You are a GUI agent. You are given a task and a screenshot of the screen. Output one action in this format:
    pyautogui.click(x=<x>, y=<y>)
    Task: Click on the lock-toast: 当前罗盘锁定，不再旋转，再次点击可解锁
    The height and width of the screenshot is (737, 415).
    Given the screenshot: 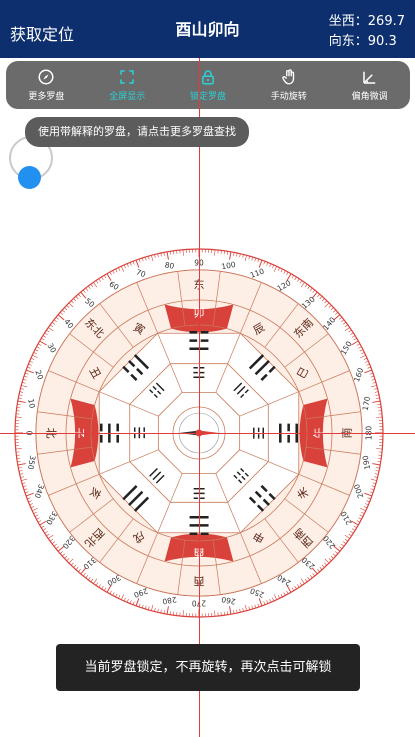 What is the action you would take?
    pyautogui.click(x=208, y=667)
    